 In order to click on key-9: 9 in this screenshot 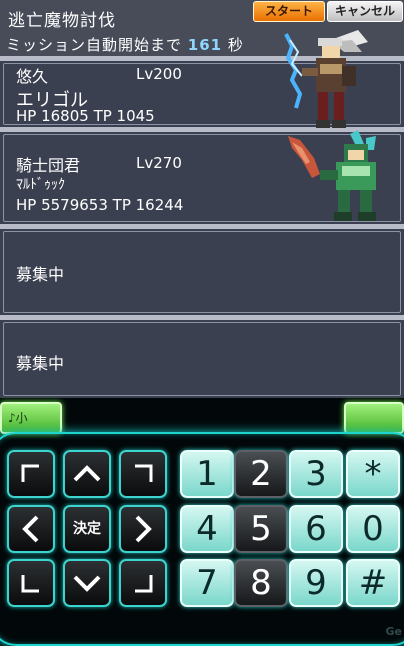, I will do `click(316, 583)`.